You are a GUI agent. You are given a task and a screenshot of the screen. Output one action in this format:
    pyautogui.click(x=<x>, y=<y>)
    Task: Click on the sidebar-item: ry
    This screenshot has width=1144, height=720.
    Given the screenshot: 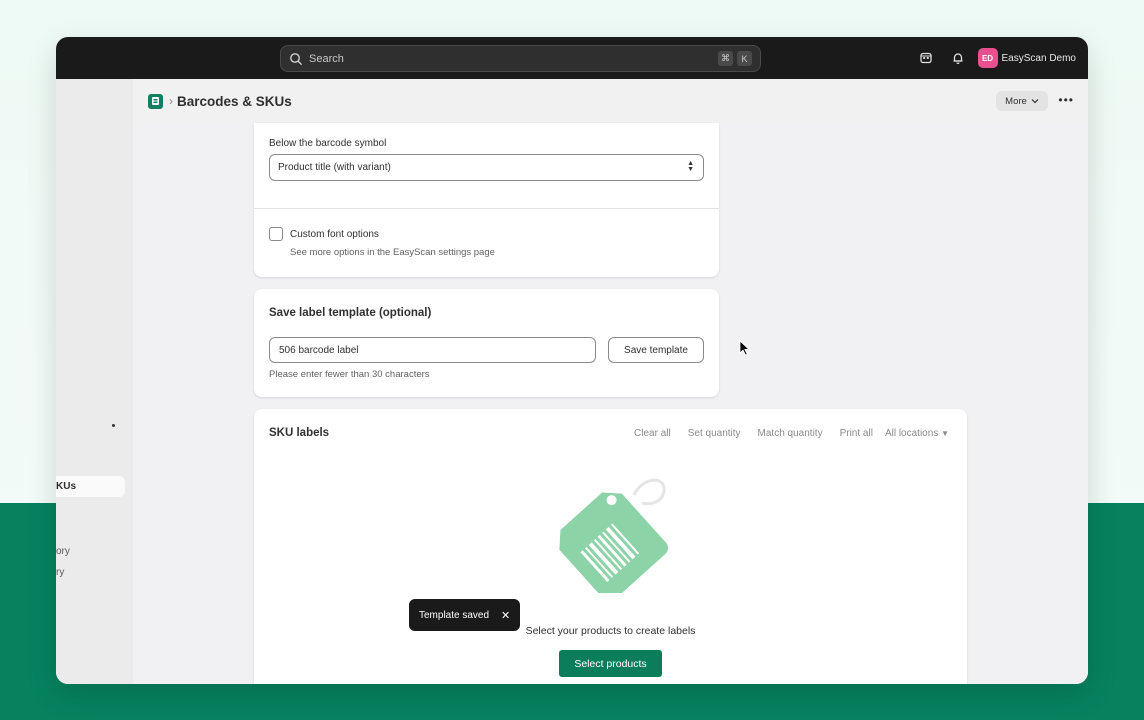 What is the action you would take?
    pyautogui.click(x=60, y=572)
    